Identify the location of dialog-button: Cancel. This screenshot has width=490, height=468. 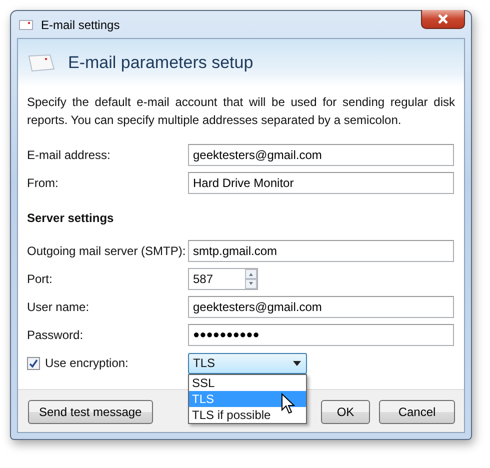
(417, 412).